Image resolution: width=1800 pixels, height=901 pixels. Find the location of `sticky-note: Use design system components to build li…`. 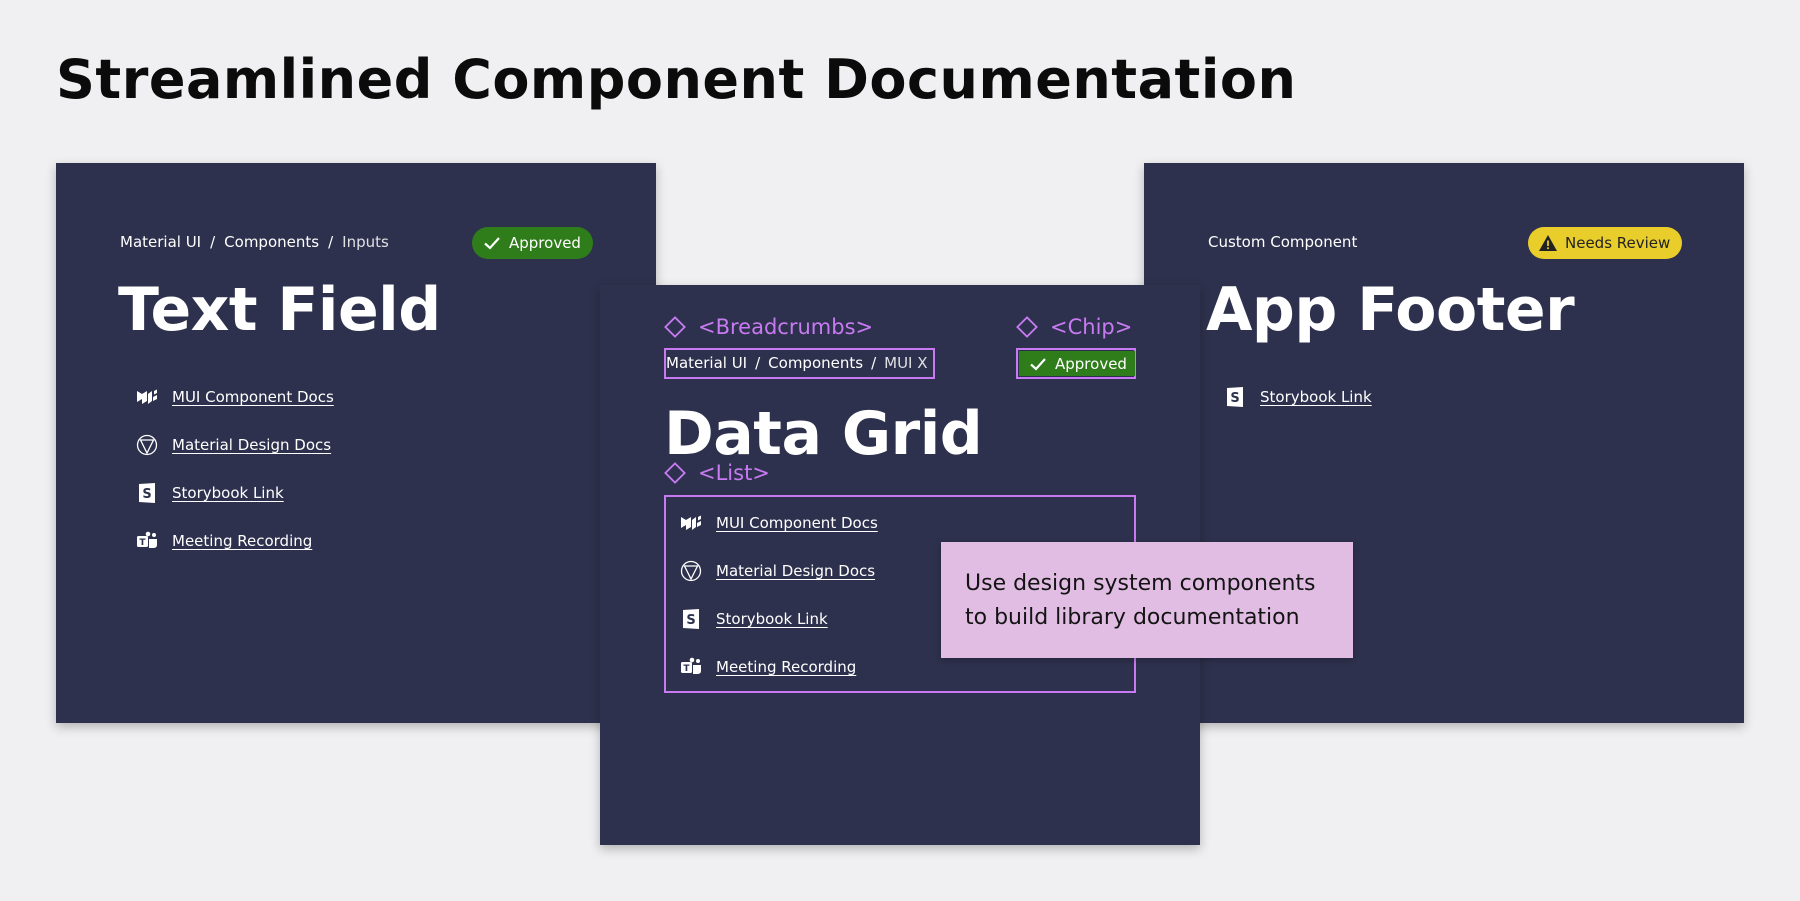

sticky-note: Use design system components to build li… is located at coordinates (1147, 600).